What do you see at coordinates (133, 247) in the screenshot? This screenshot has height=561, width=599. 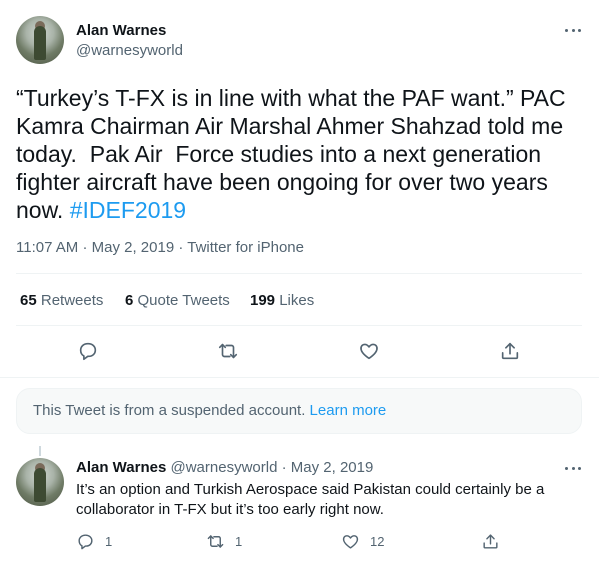 I see `tweet-date: May 2, 2019` at bounding box center [133, 247].